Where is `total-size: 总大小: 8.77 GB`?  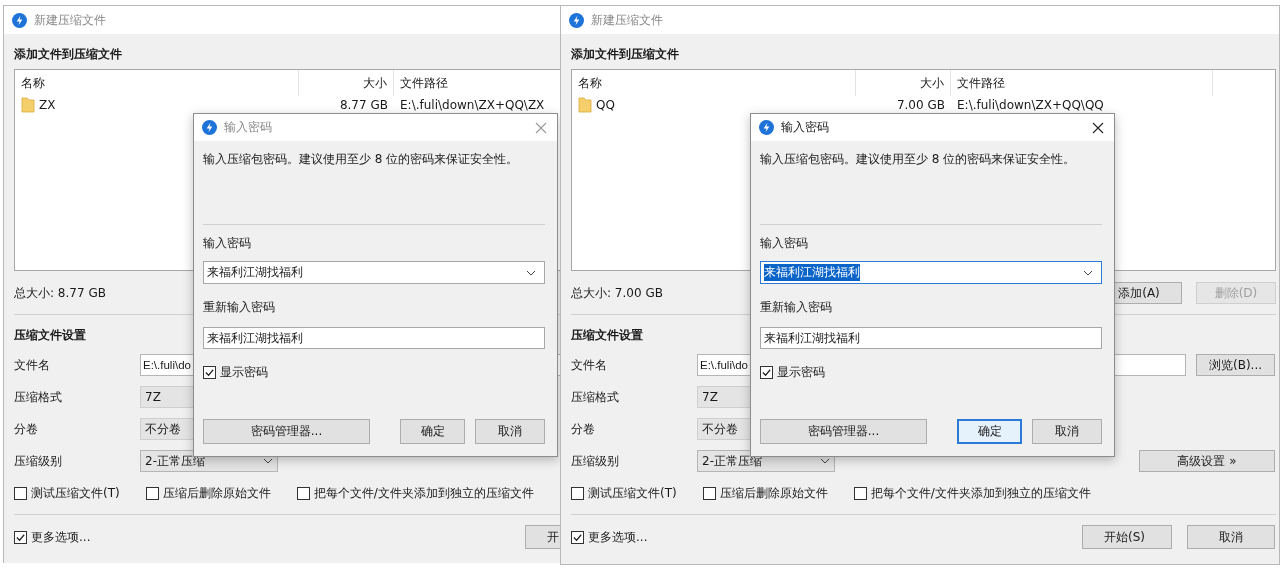 total-size: 总大小: 8.77 GB is located at coordinates (60, 293).